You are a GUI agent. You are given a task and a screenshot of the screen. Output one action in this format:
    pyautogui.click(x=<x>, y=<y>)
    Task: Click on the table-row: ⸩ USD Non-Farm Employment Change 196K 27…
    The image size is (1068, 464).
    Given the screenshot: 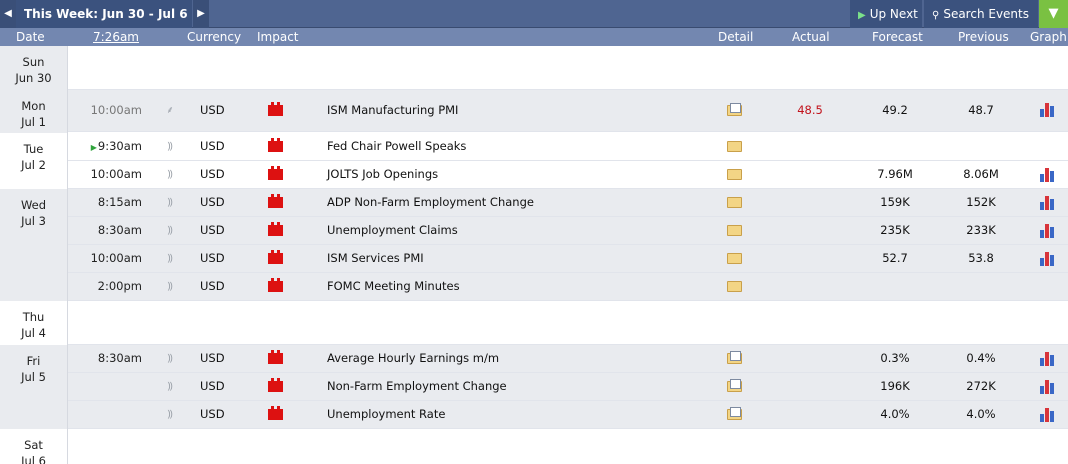 What is the action you would take?
    pyautogui.click(x=534, y=387)
    